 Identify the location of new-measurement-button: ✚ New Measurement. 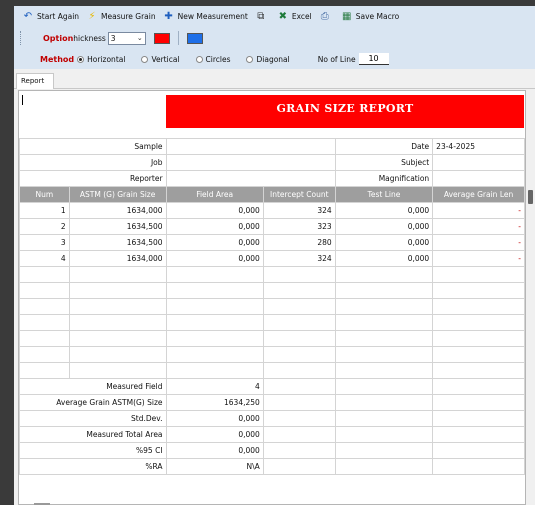
(205, 16).